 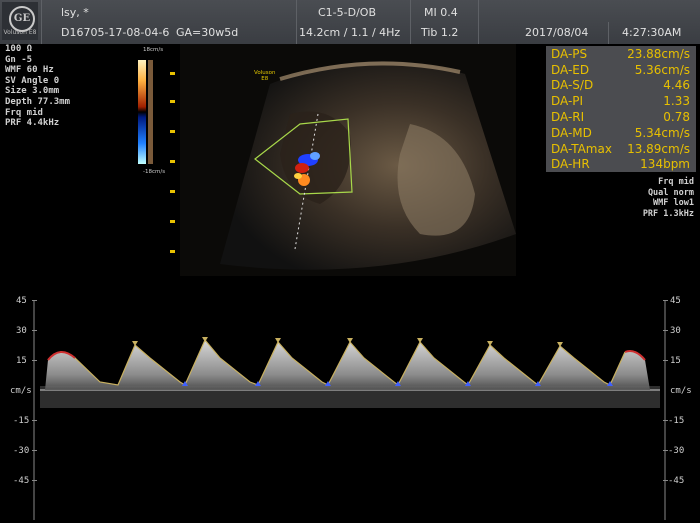 I want to click on gestational-age: GA=30w5d, so click(x=207, y=32).